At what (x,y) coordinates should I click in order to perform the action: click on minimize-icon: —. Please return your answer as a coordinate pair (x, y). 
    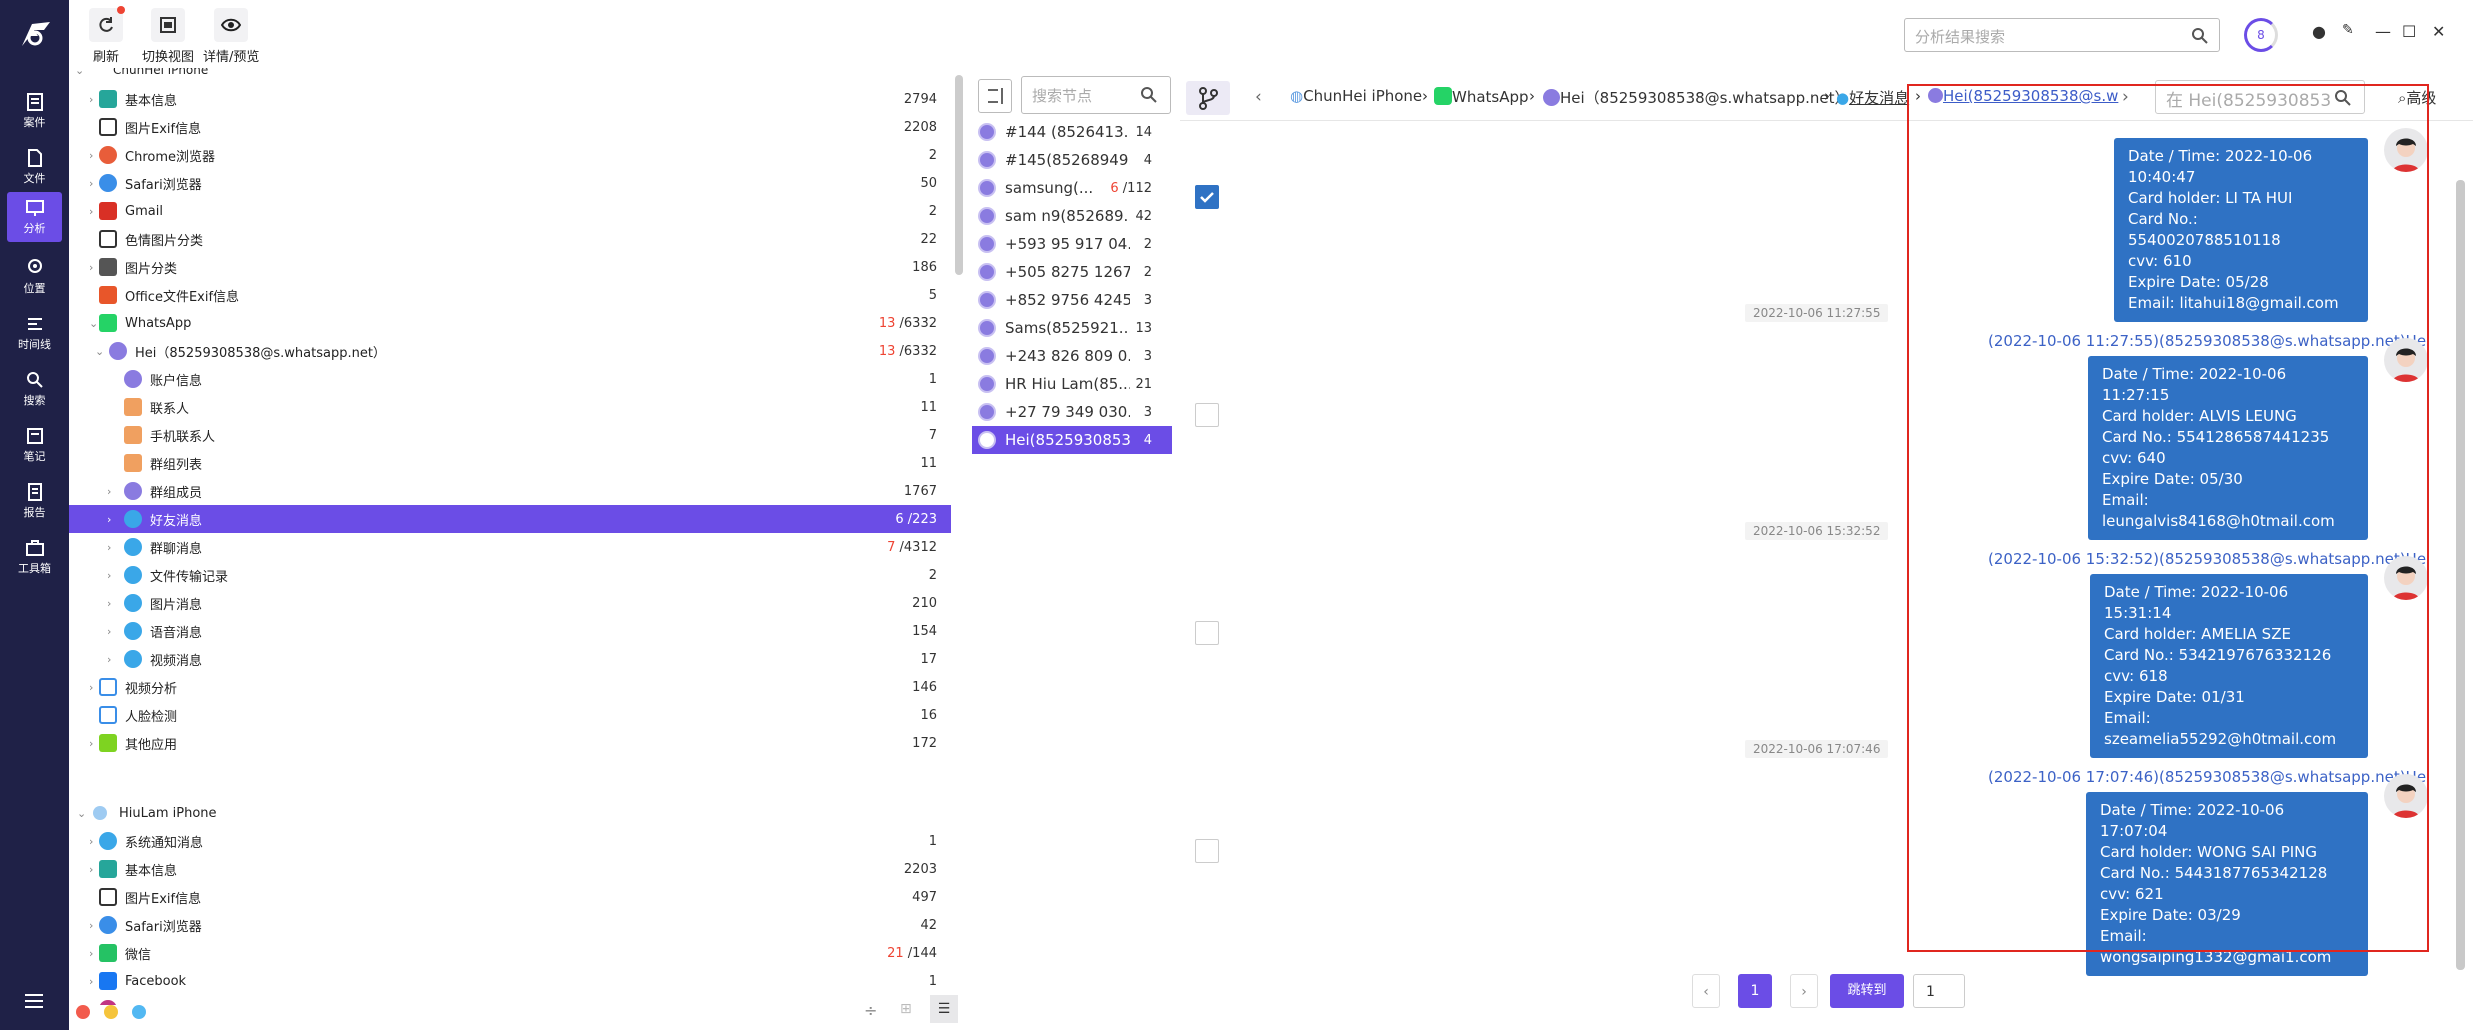
    Looking at the image, I should click on (2383, 31).